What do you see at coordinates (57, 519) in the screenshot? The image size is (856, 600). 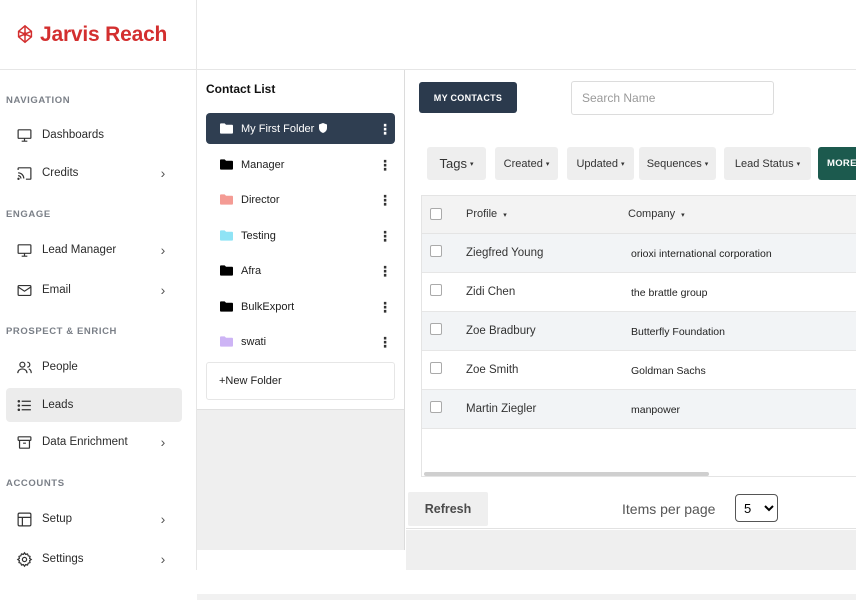 I see `sidebar-item-label: Setup` at bounding box center [57, 519].